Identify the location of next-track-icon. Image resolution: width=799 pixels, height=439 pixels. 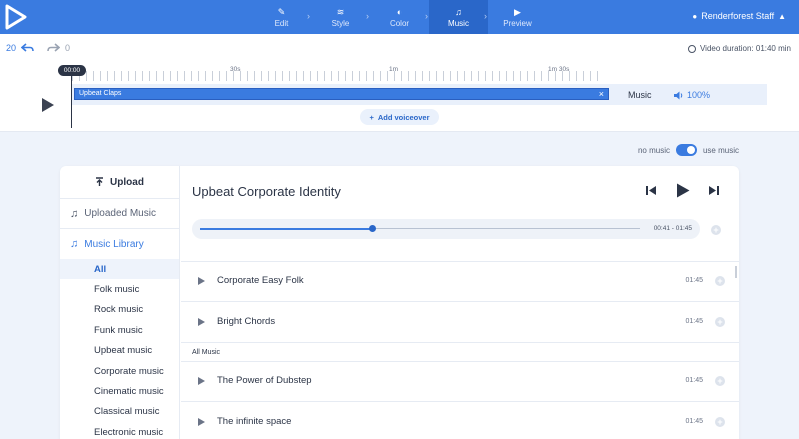
(714, 190).